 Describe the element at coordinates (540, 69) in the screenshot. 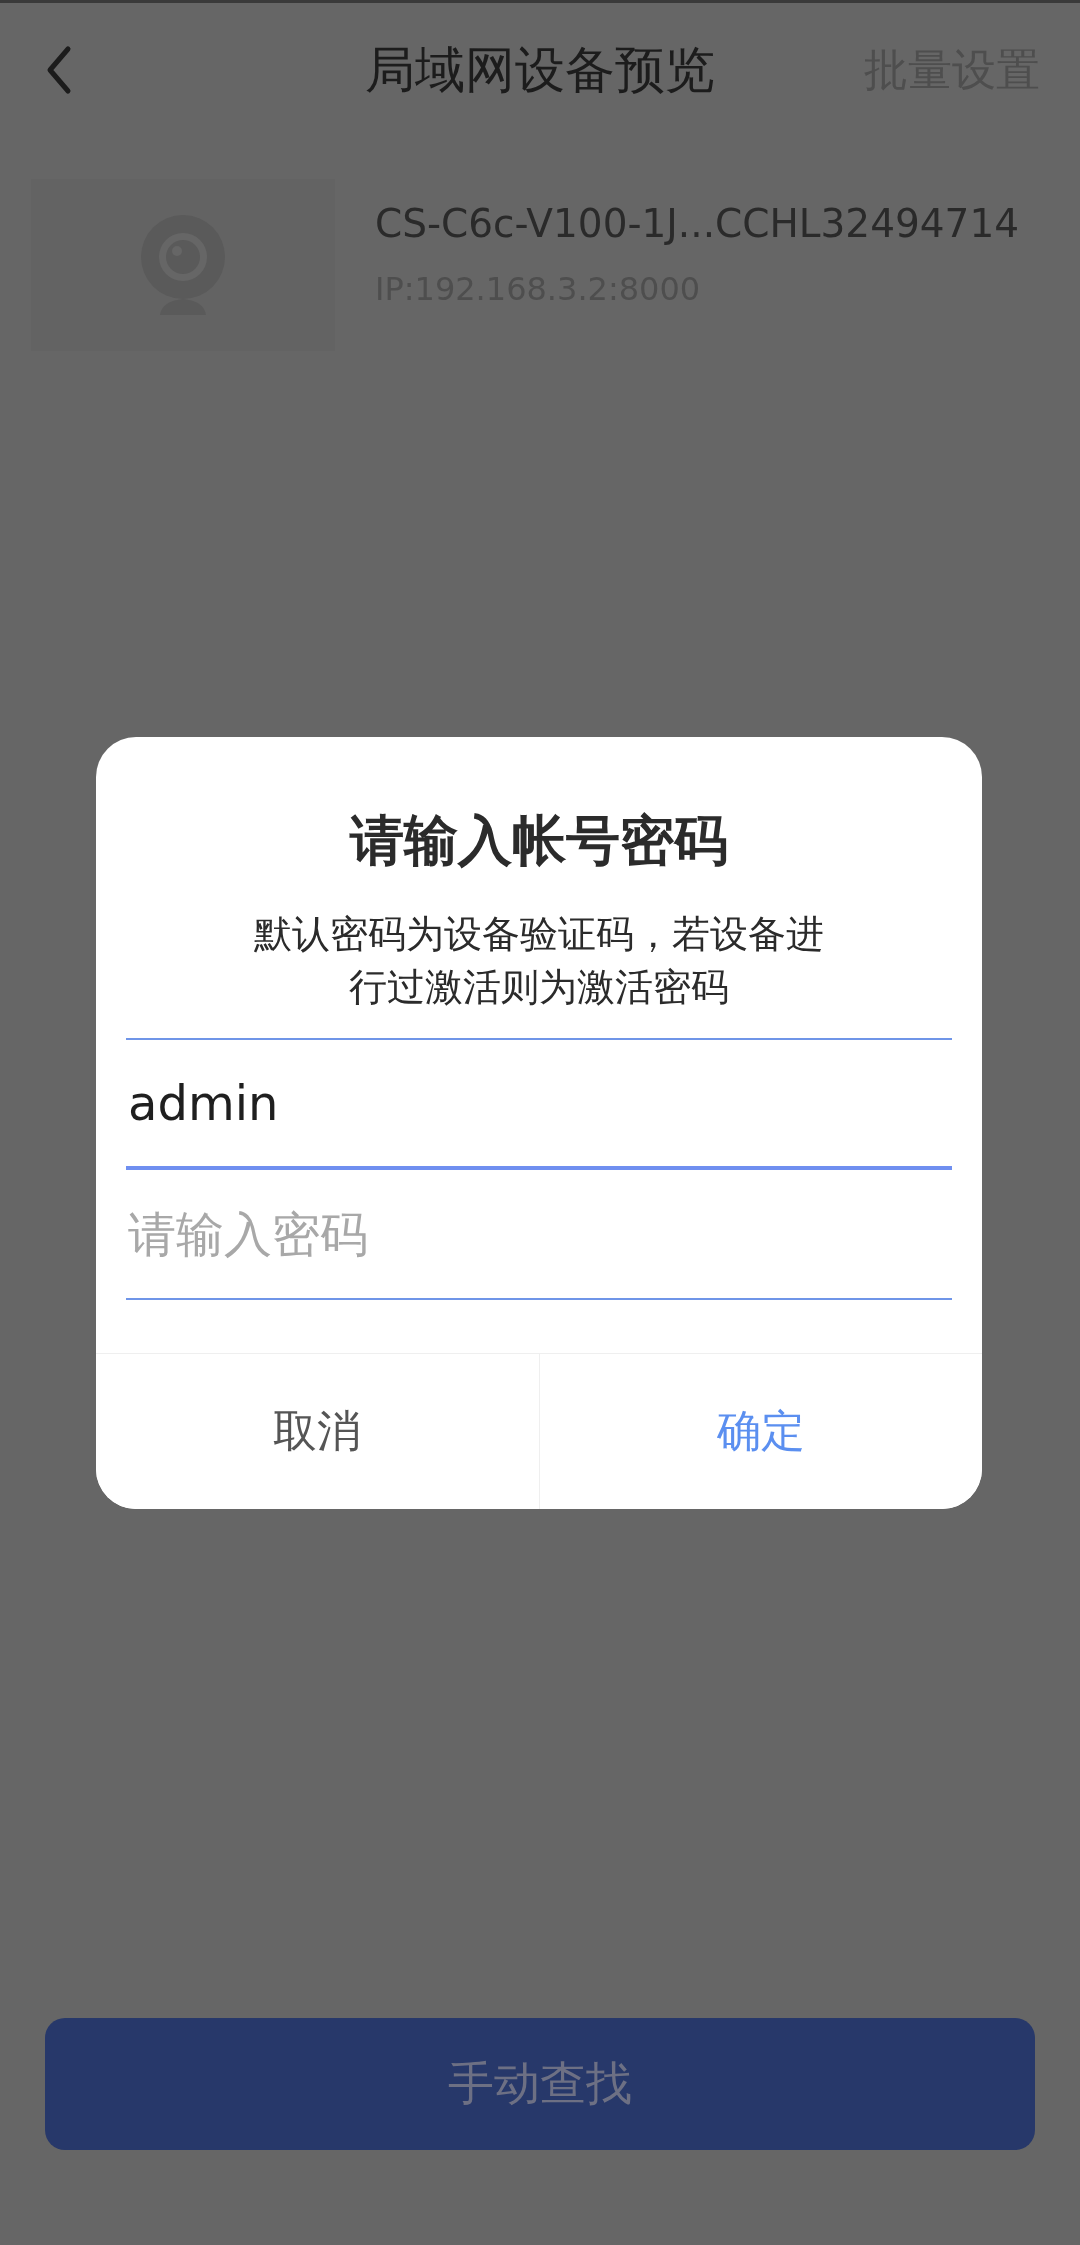

I see `page-title: 局域网设备预览` at that location.